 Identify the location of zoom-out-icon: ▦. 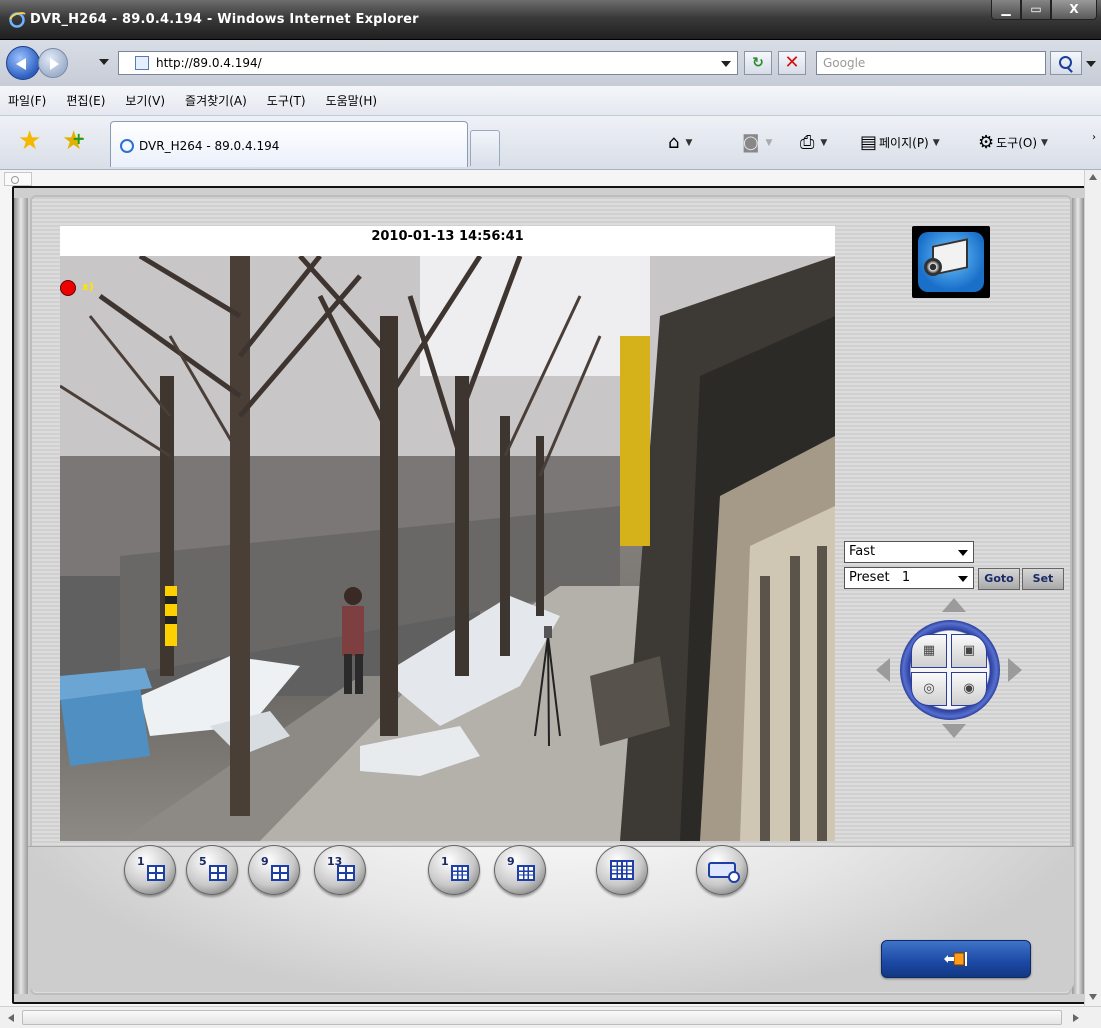
(929, 651).